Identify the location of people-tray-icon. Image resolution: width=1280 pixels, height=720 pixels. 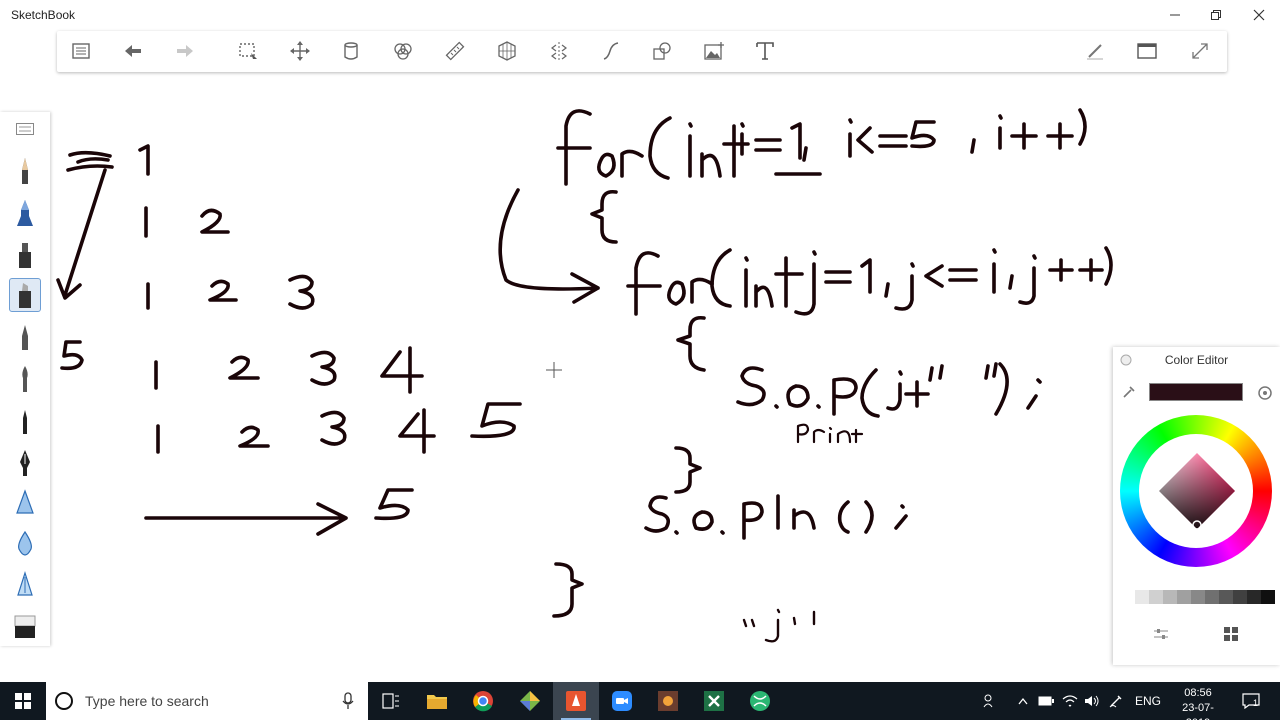
(990, 701).